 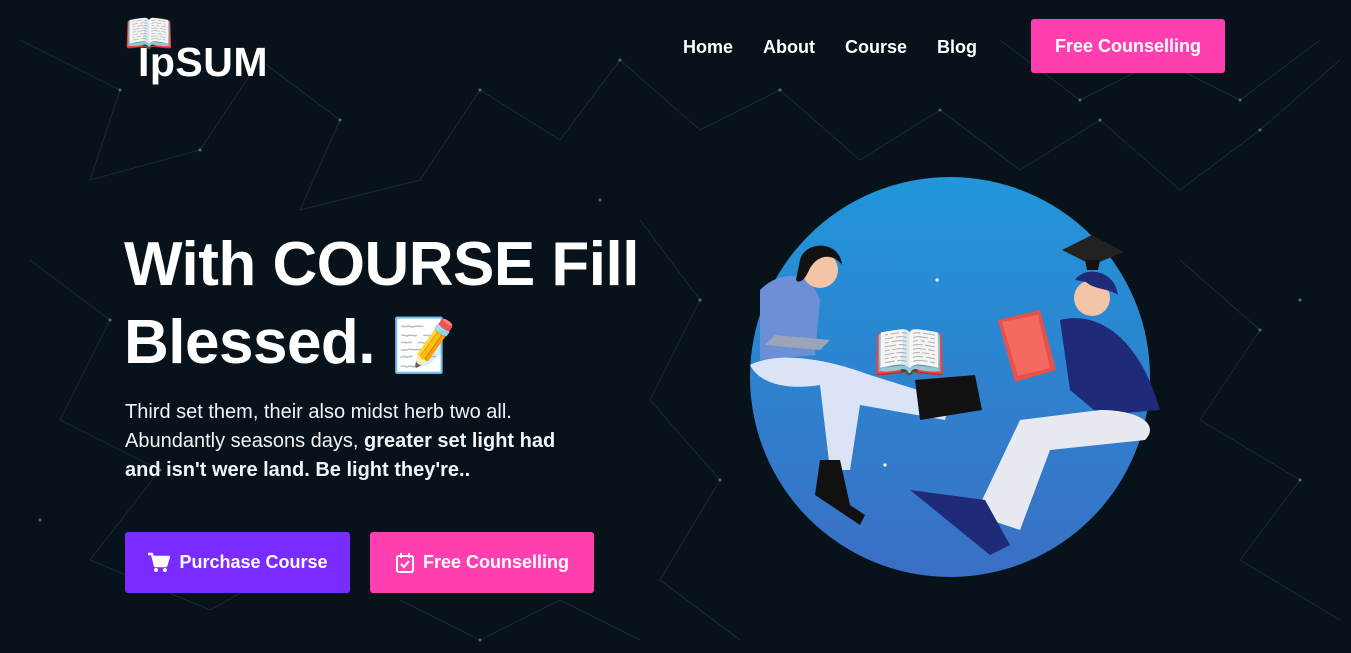 I want to click on free-counselling-nav-button: Free Counselling, so click(x=1128, y=46).